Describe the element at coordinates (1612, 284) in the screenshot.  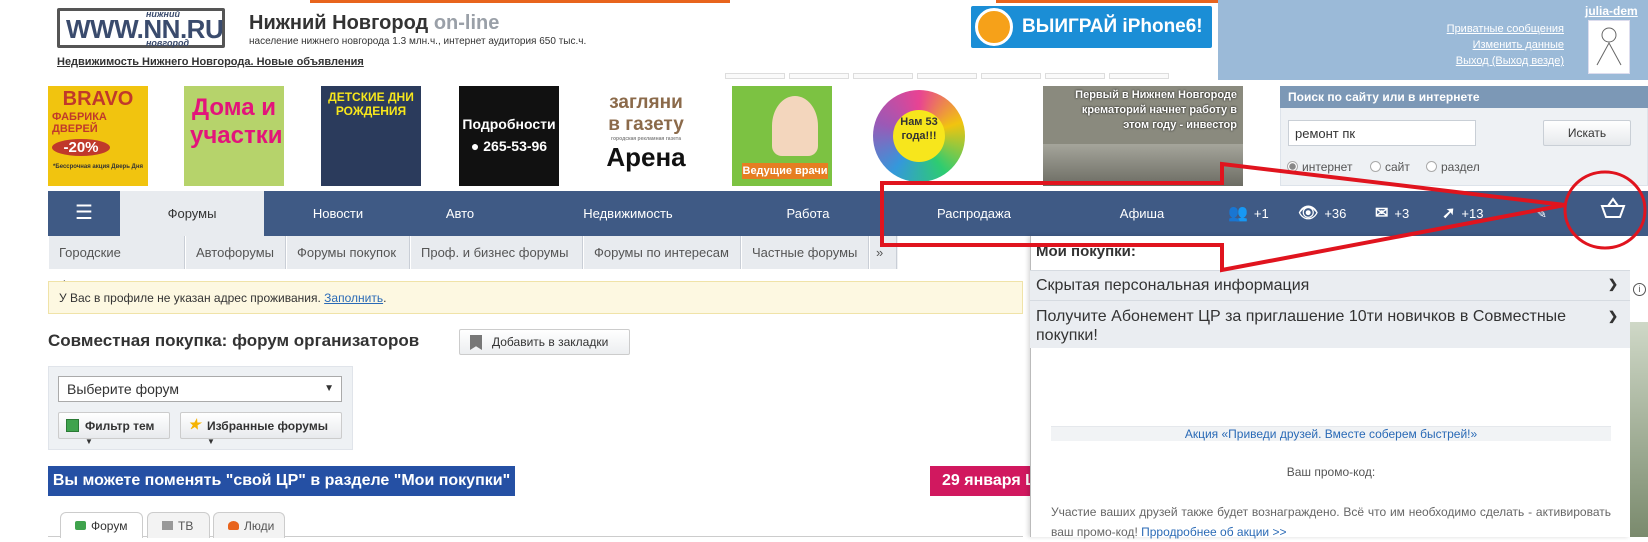
I see `chevron-down-icon: ❯` at that location.